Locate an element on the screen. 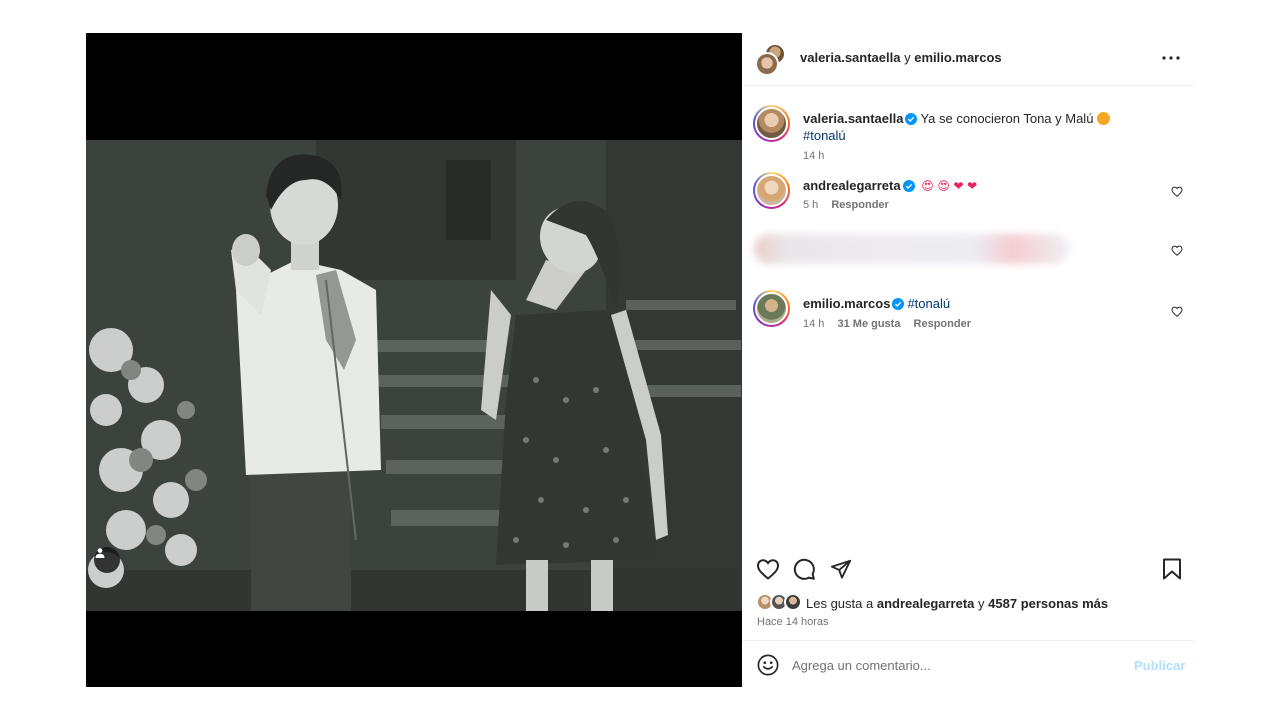 This screenshot has height=720, width=1280. comment-likes: 31 Me gusta is located at coordinates (868, 324).